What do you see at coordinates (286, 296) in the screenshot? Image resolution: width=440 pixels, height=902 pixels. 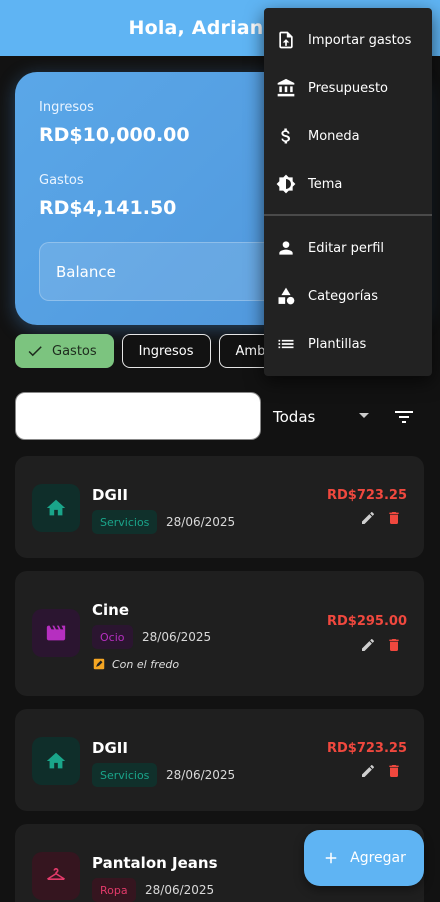 I see `category-icon` at bounding box center [286, 296].